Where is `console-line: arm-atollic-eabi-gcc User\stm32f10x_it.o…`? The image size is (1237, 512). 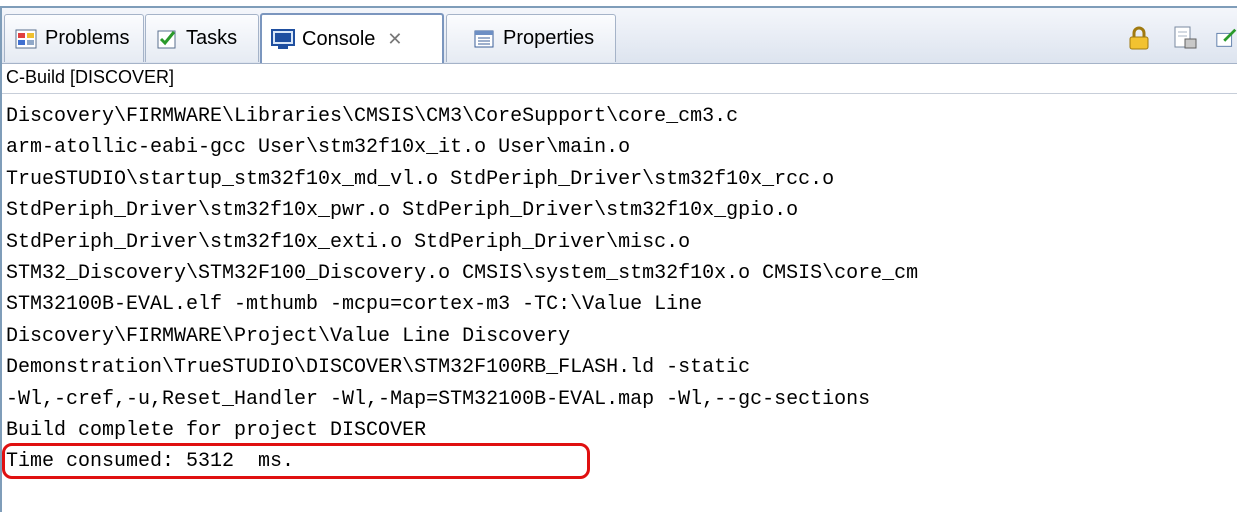
console-line: arm-atollic-eabi-gcc User\stm32f10x_it.o… is located at coordinates (318, 148).